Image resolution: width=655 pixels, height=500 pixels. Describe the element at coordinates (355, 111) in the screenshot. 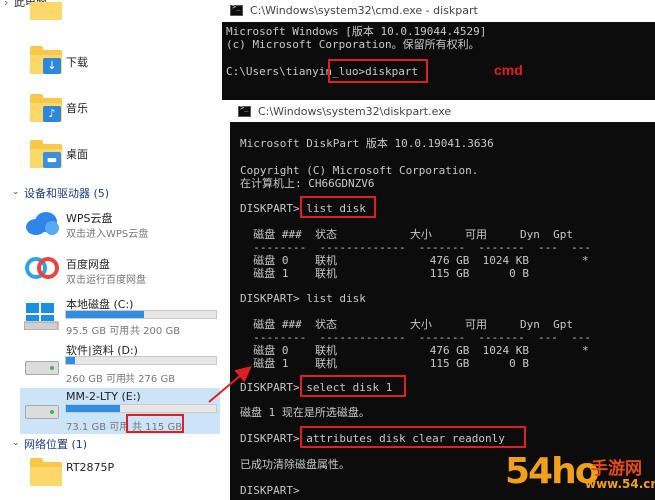

I see `diskpart-window-title: C:\Windows\system32\diskpart.exe` at that location.